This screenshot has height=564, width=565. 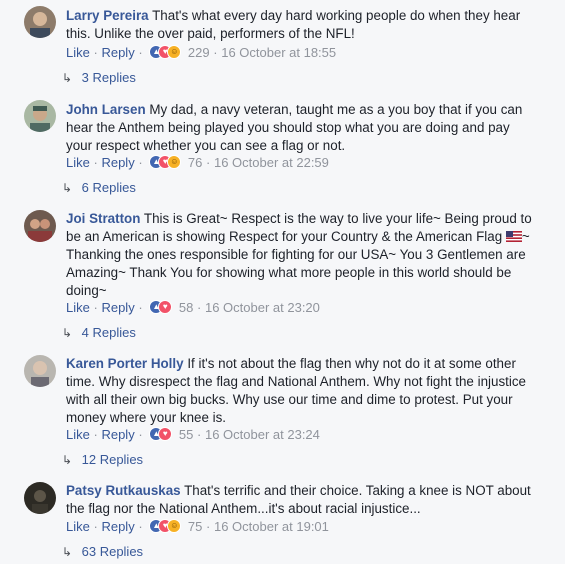 I want to click on view-replies-link: ↳ 3 Replies, so click(x=99, y=78).